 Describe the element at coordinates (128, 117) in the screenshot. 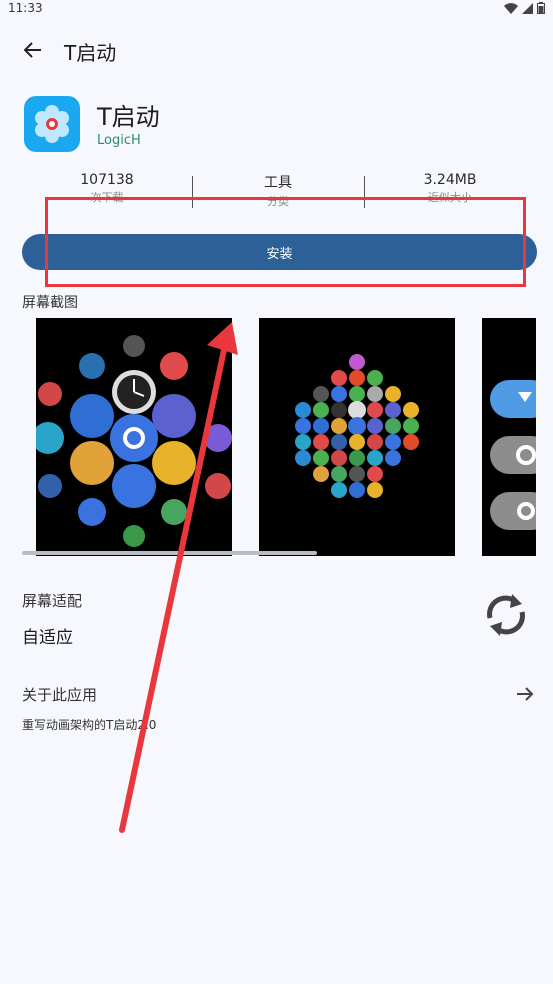

I see `app-name: T启动` at that location.